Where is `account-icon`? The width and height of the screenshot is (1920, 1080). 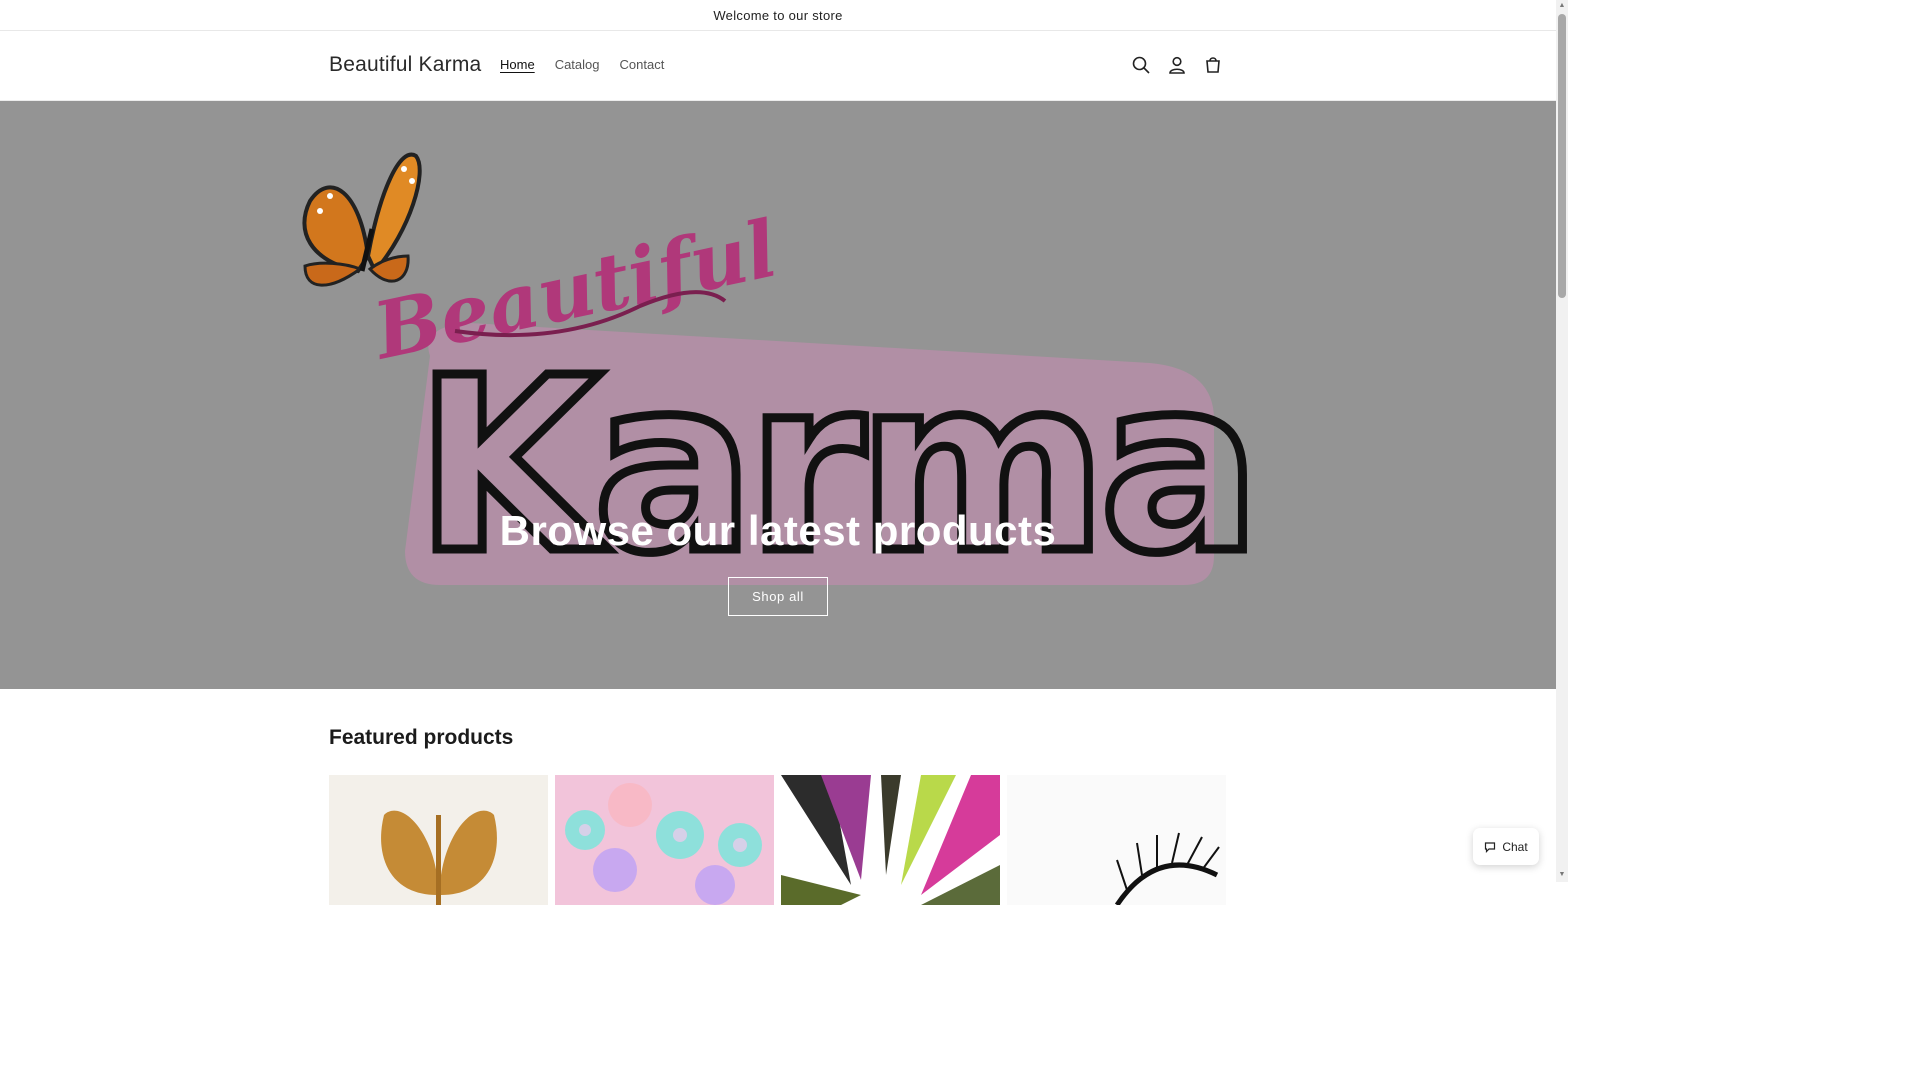
account-icon is located at coordinates (1177, 65).